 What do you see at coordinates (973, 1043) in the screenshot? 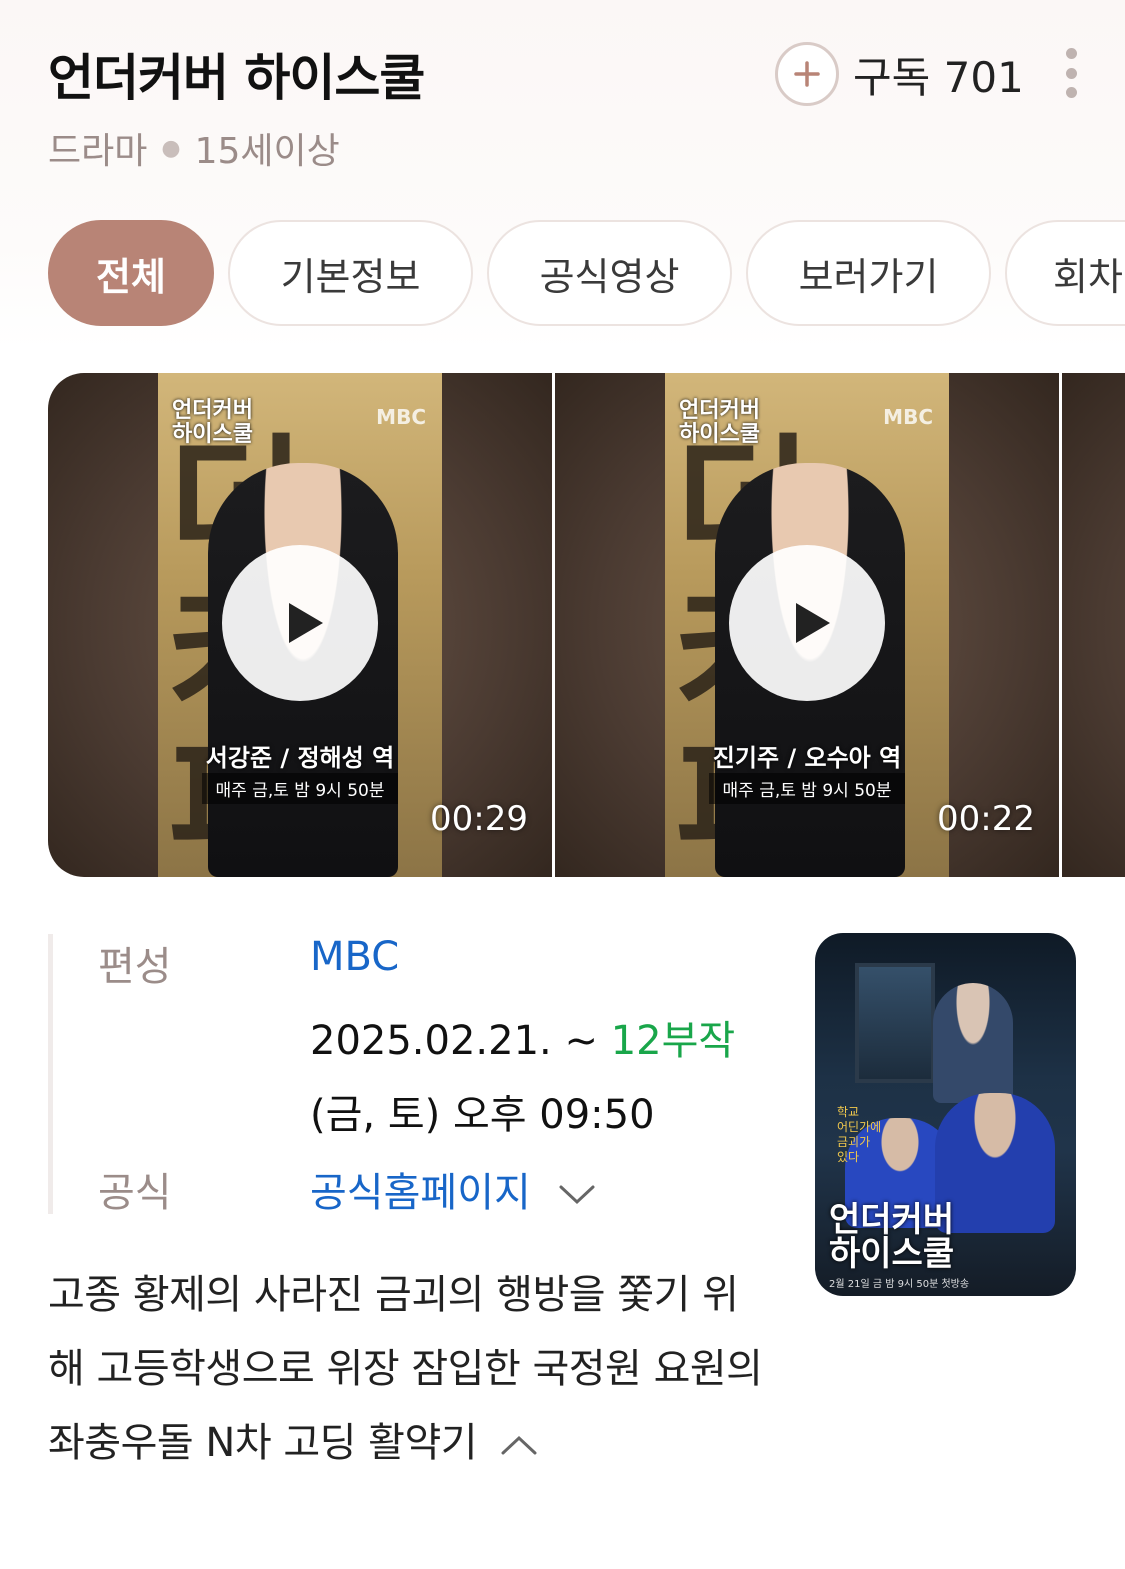
I see `poster-figure` at bounding box center [973, 1043].